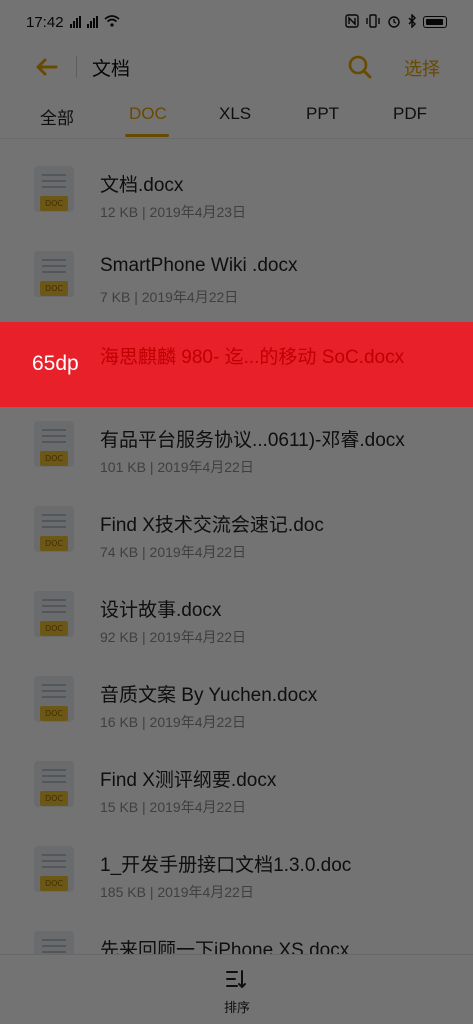 The height and width of the screenshot is (1024, 473). Describe the element at coordinates (422, 68) in the screenshot. I see `select-button: 选择` at that location.